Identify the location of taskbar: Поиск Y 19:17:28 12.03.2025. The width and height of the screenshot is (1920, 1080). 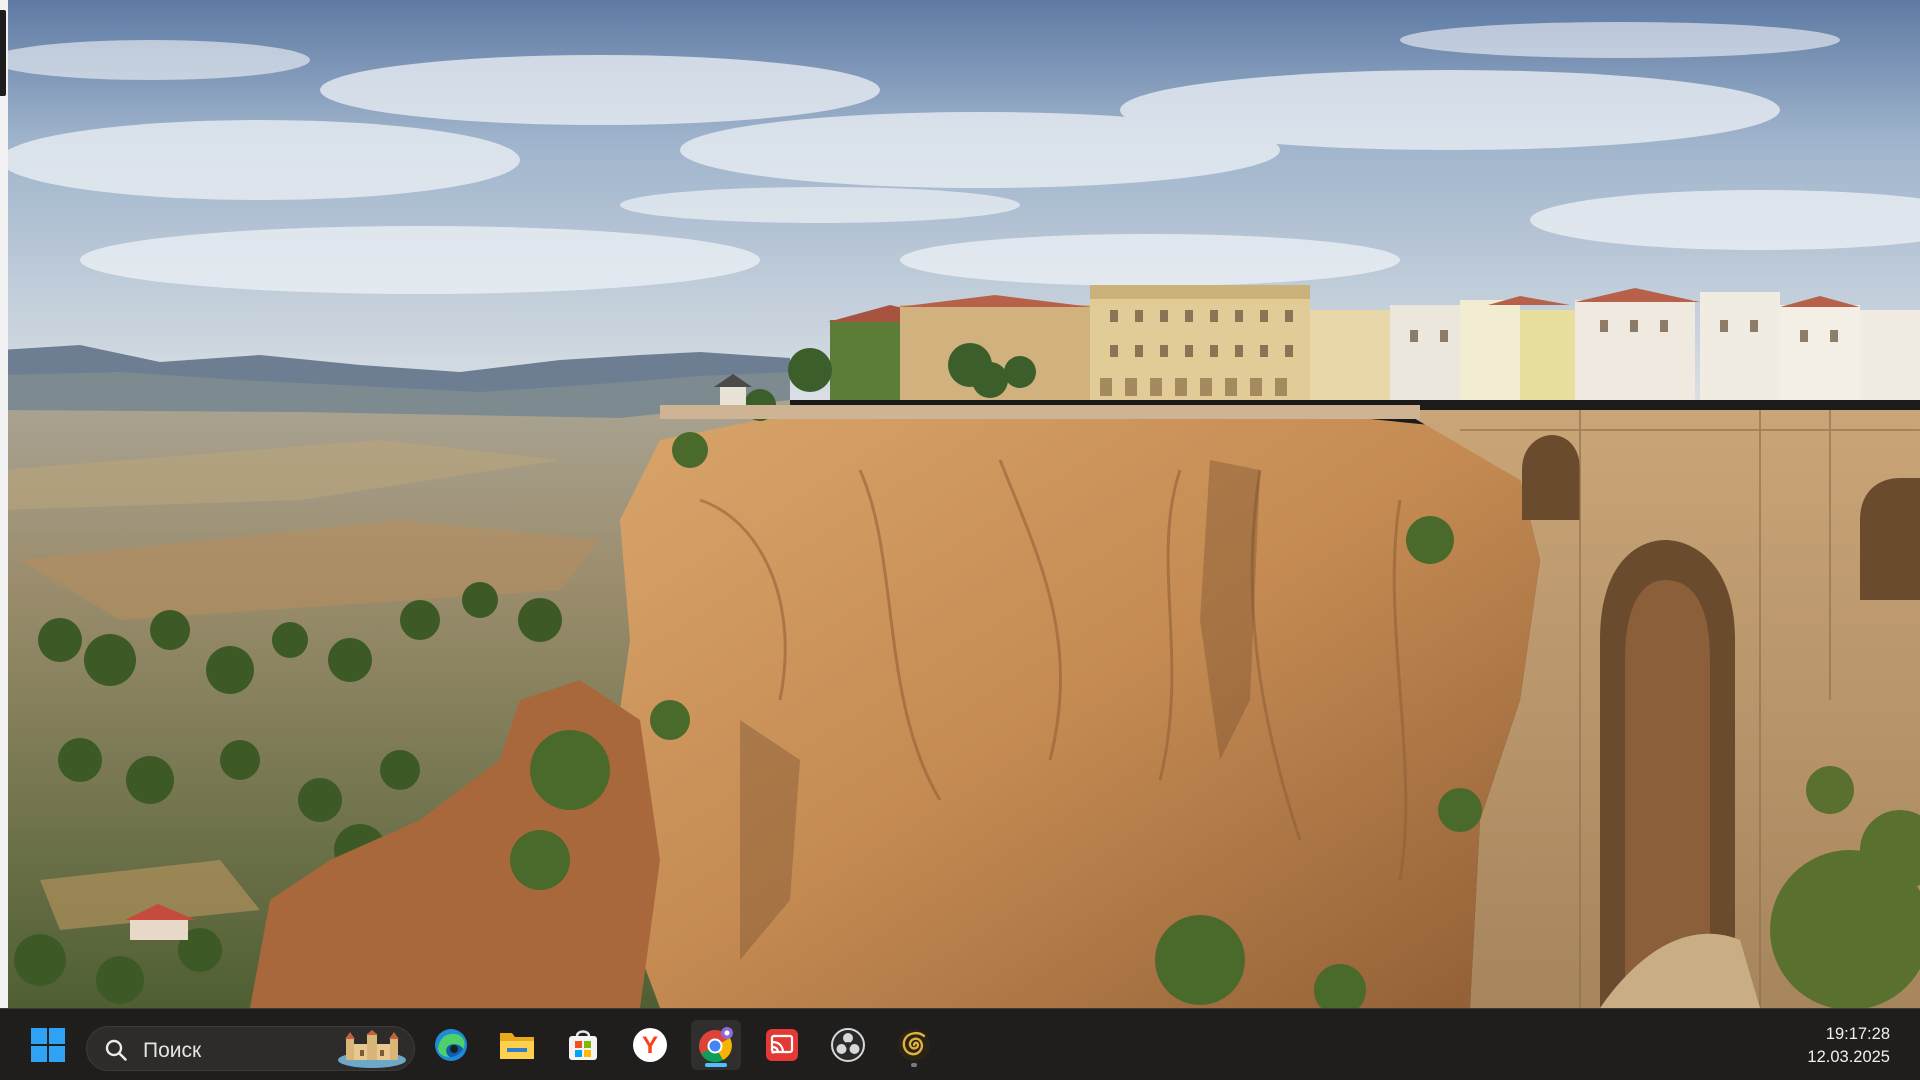
(960, 1044).